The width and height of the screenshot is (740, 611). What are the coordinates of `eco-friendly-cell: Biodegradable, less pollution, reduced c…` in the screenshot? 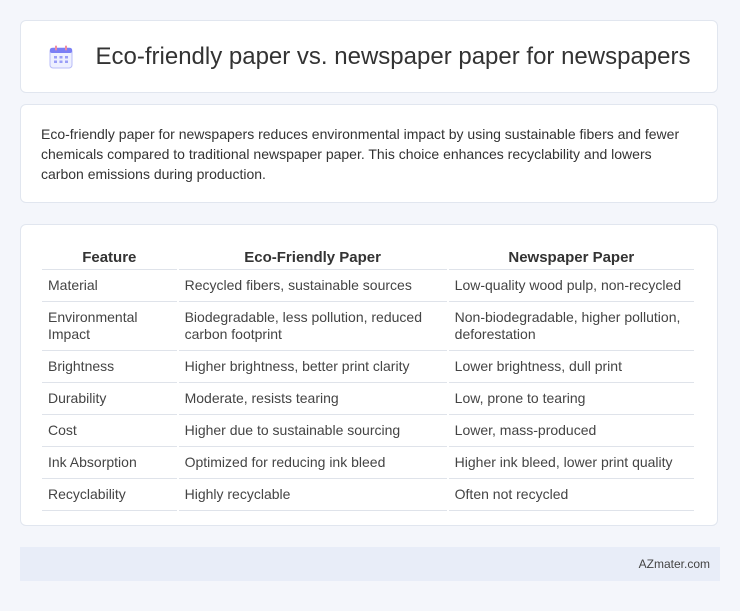 It's located at (312, 326).